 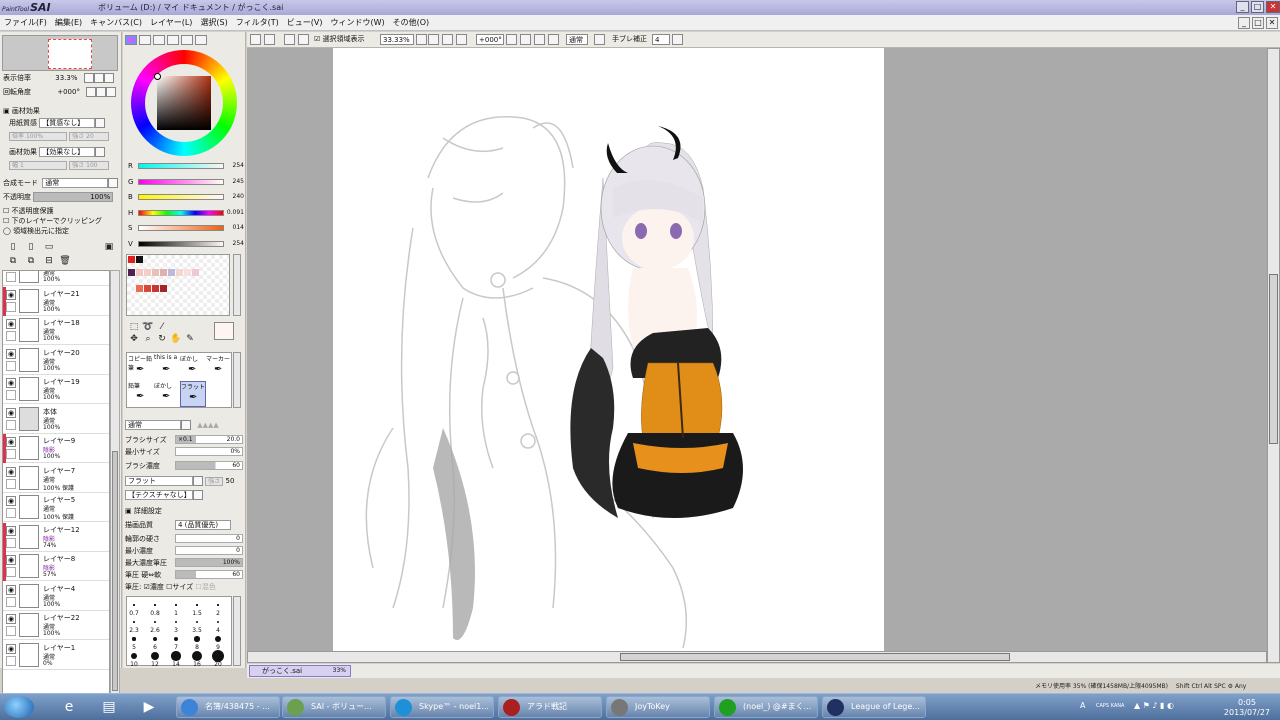 What do you see at coordinates (237, 380) in the screenshot?
I see `brush-scrollbar` at bounding box center [237, 380].